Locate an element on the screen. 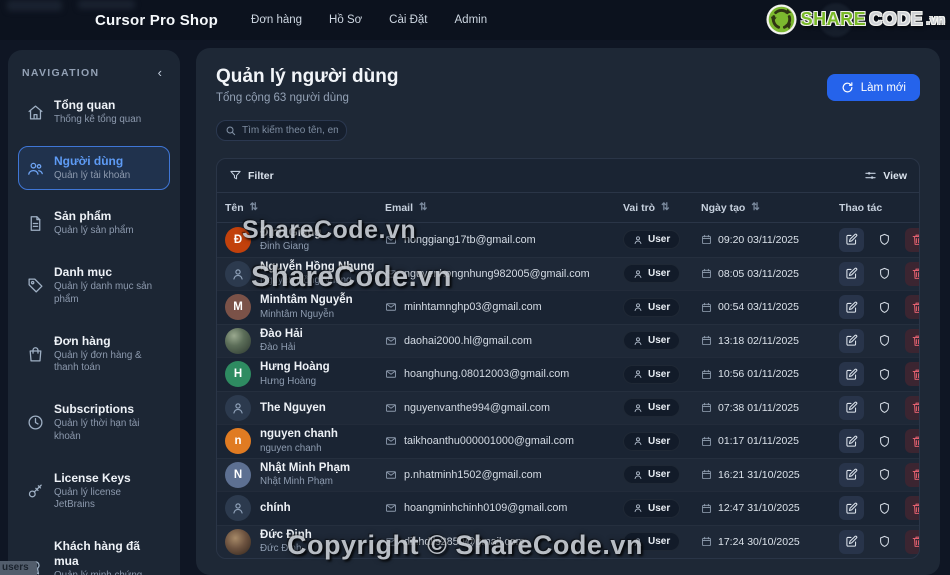  sidebar-item-danh-muc: Danh mục Quản lý danh mục sản phẩm is located at coordinates (94, 285).